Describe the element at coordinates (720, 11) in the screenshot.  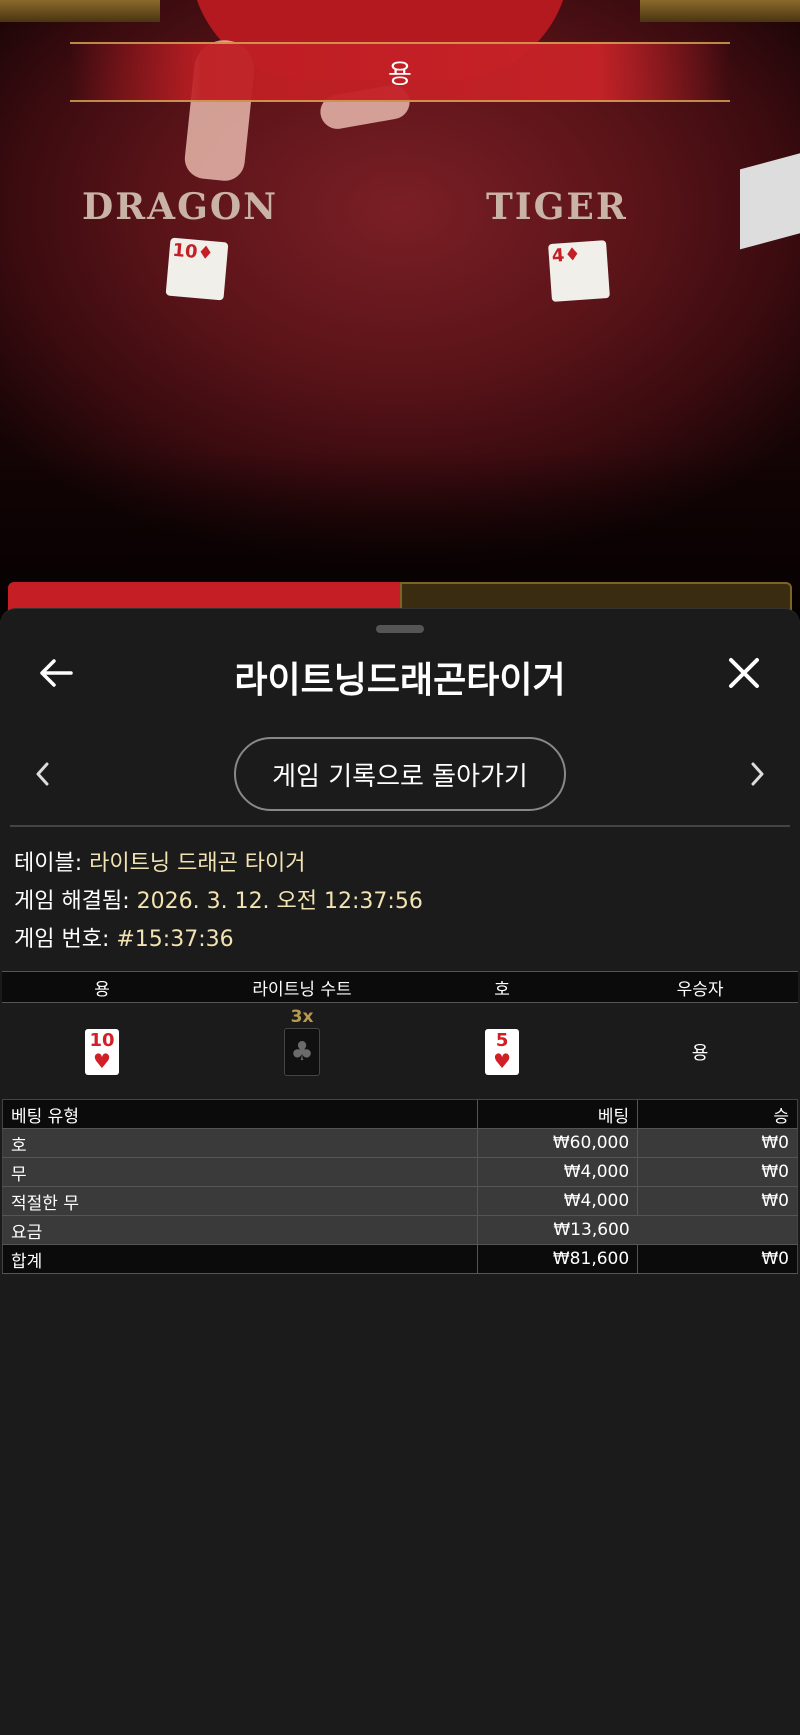
I see `table-rail-right` at that location.